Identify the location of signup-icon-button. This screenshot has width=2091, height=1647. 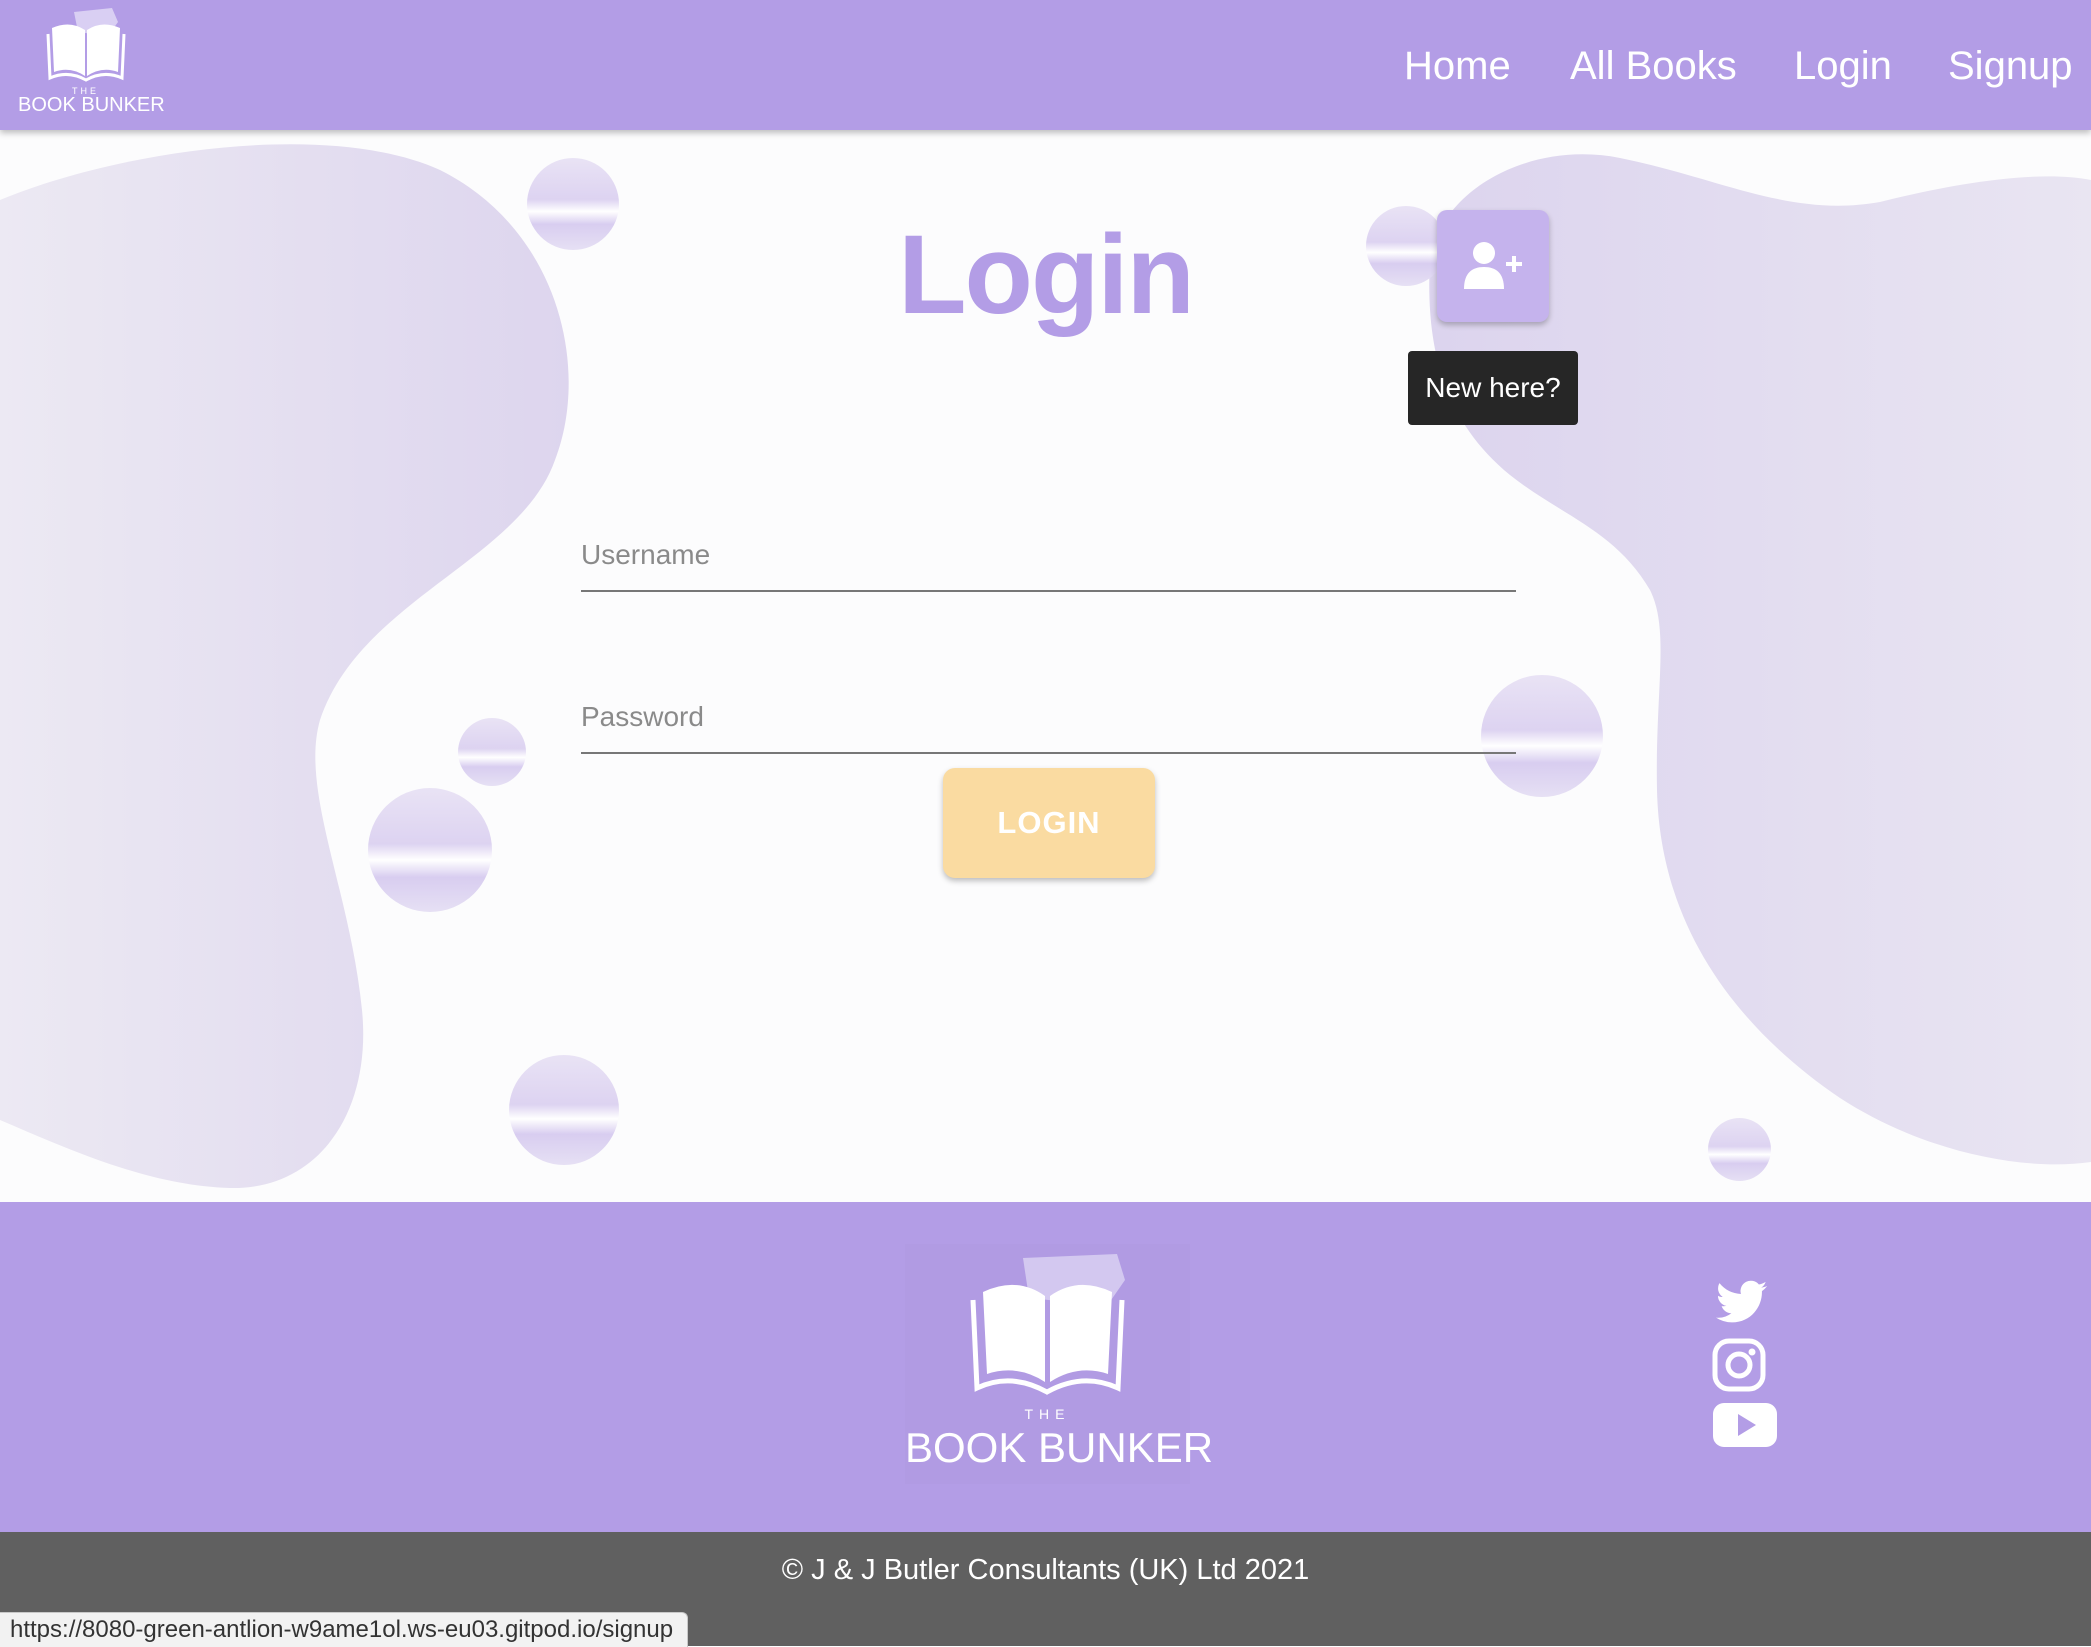
(1493, 266).